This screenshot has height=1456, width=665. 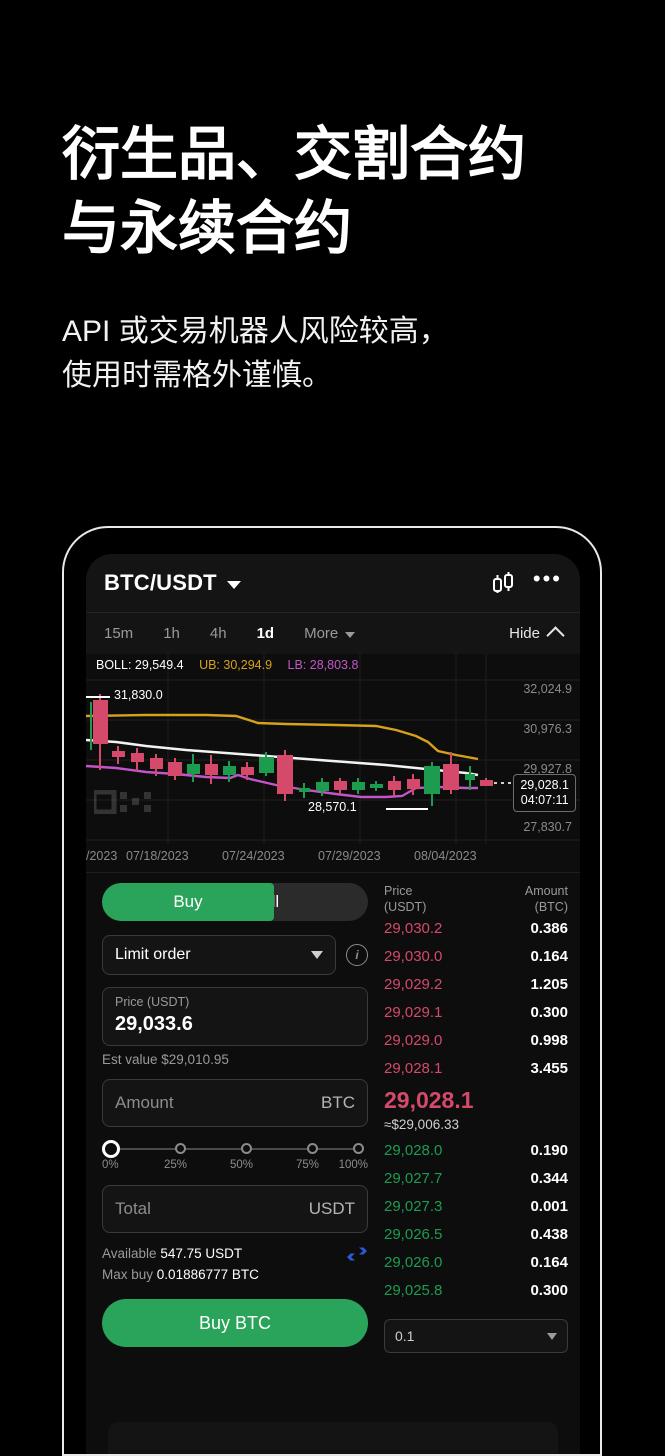 What do you see at coordinates (413, 1178) in the screenshot?
I see `bid-price: 29,027.7` at bounding box center [413, 1178].